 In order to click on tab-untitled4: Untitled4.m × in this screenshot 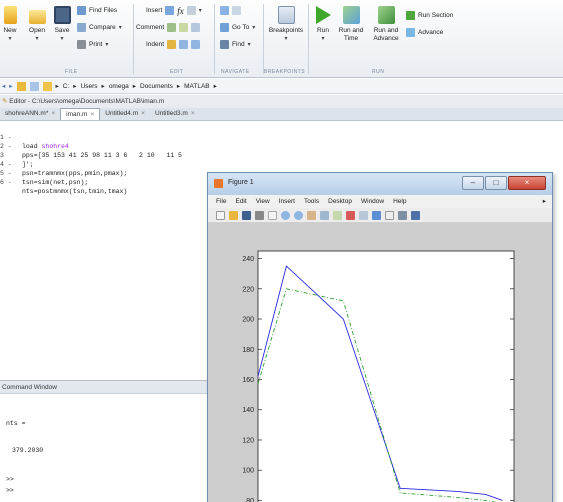, I will do `click(125, 114)`.